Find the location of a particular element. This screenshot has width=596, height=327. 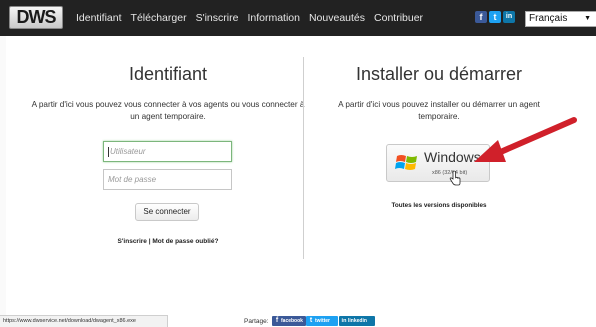

share-facebook-button: f facebook is located at coordinates (289, 321).